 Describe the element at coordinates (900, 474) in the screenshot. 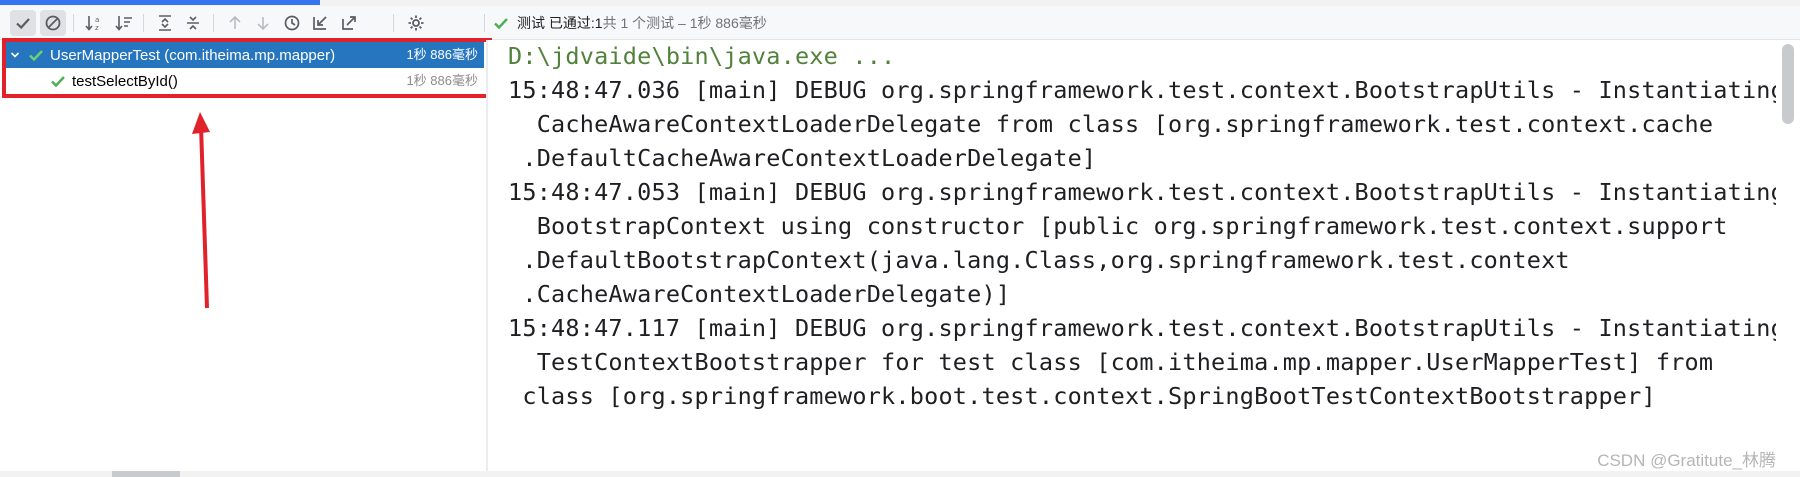

I see `horizontal-scrollbar` at that location.